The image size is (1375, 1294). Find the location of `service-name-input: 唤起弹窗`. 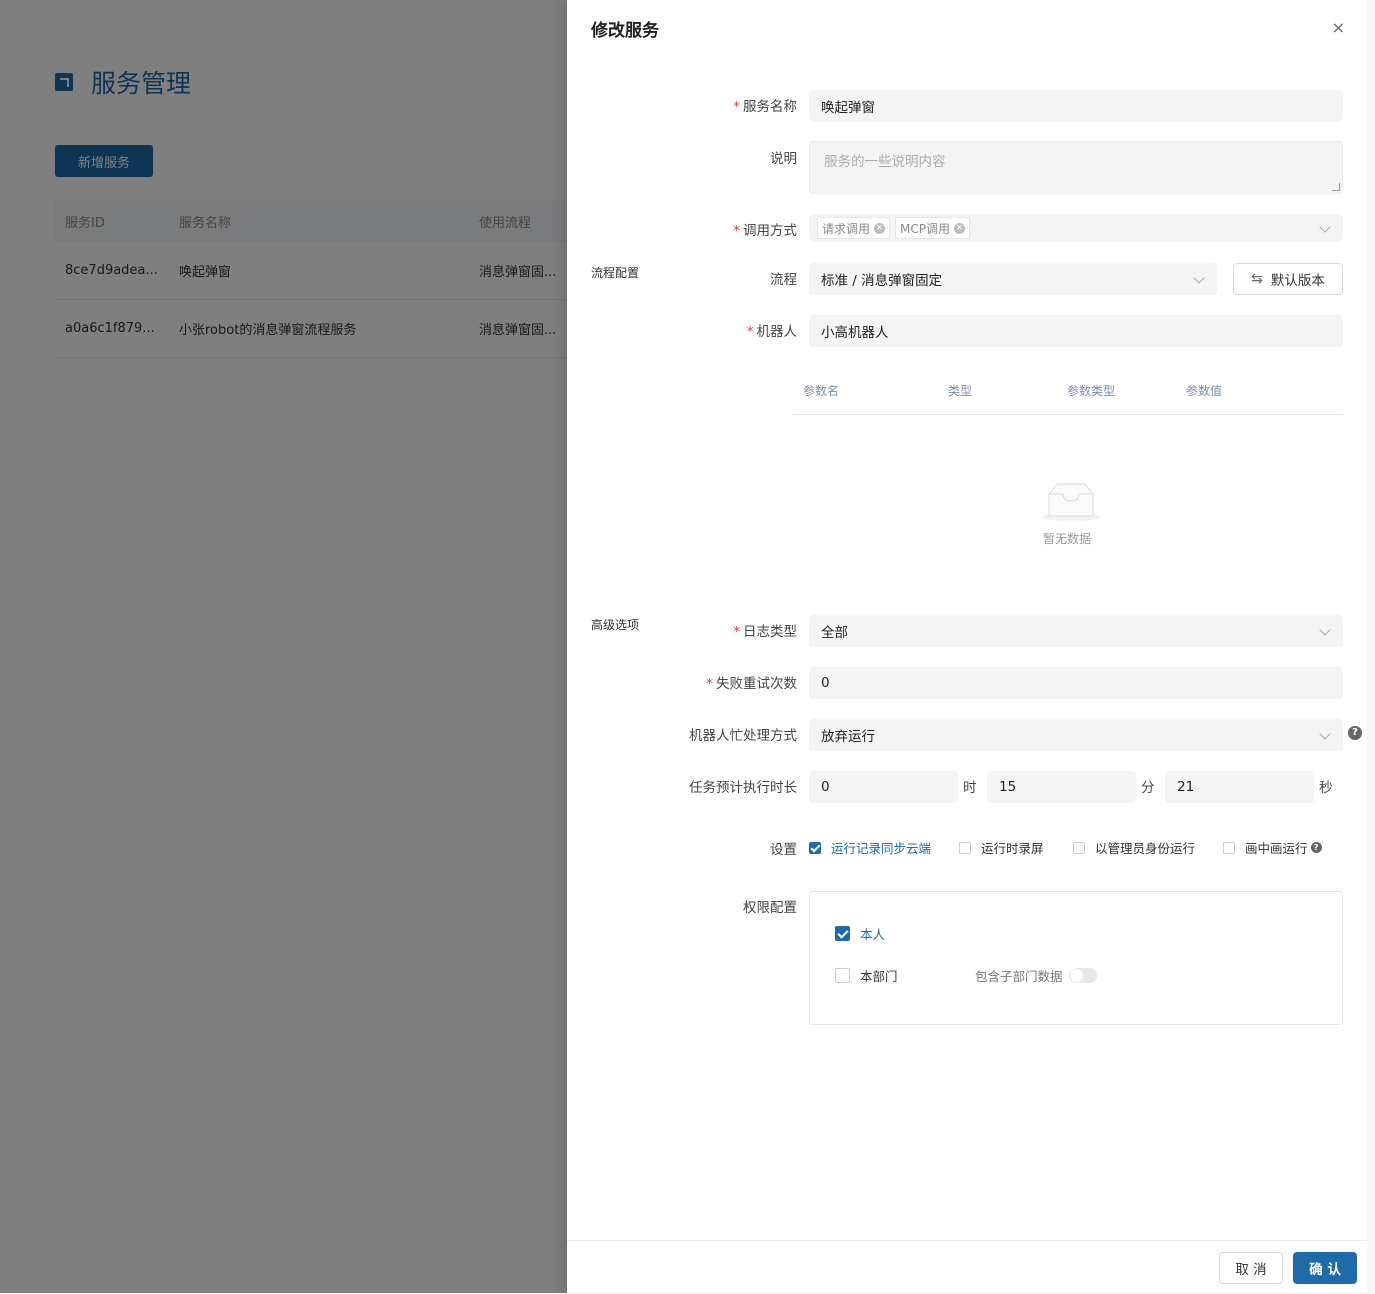

service-name-input: 唤起弹窗 is located at coordinates (1076, 106).